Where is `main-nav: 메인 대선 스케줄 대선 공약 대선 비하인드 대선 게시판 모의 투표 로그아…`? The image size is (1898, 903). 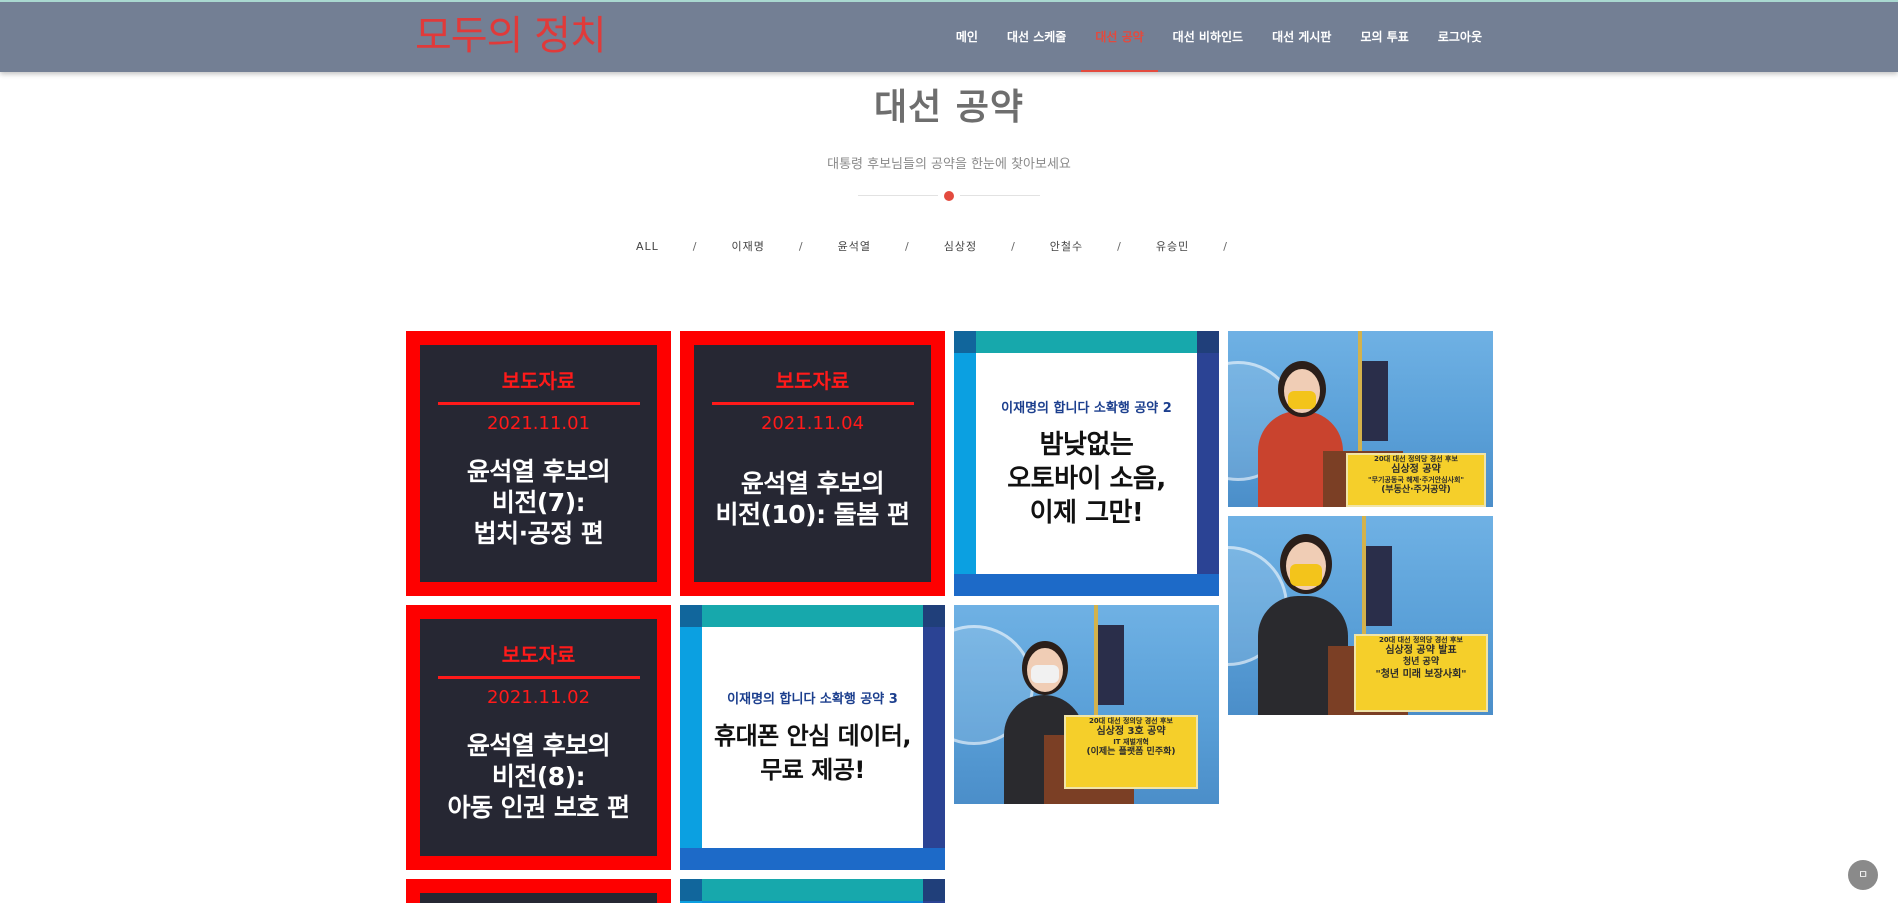 main-nav: 메인 대선 스케줄 대선 공약 대선 비하인드 대선 게시판 모의 투표 로그아… is located at coordinates (1204, 37).